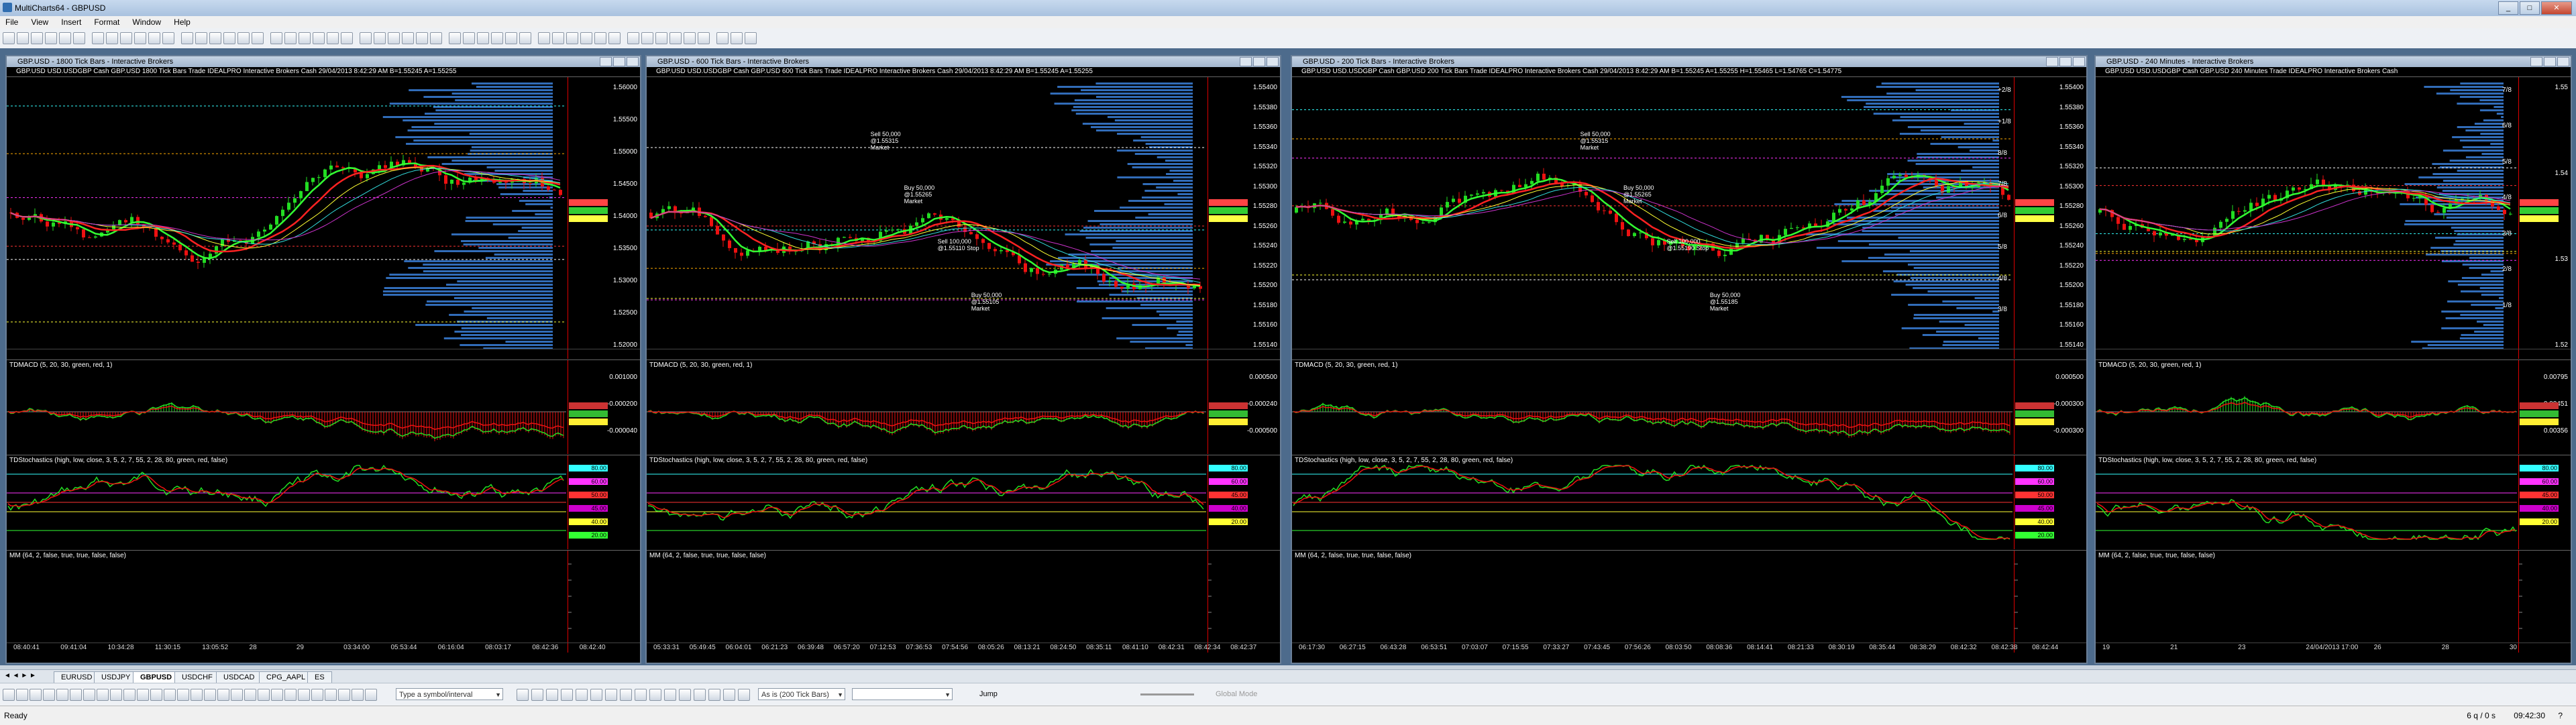  What do you see at coordinates (994, 302) in the screenshot?
I see `trade-marker-label: Buy 50,000 @1.55105 Market` at bounding box center [994, 302].